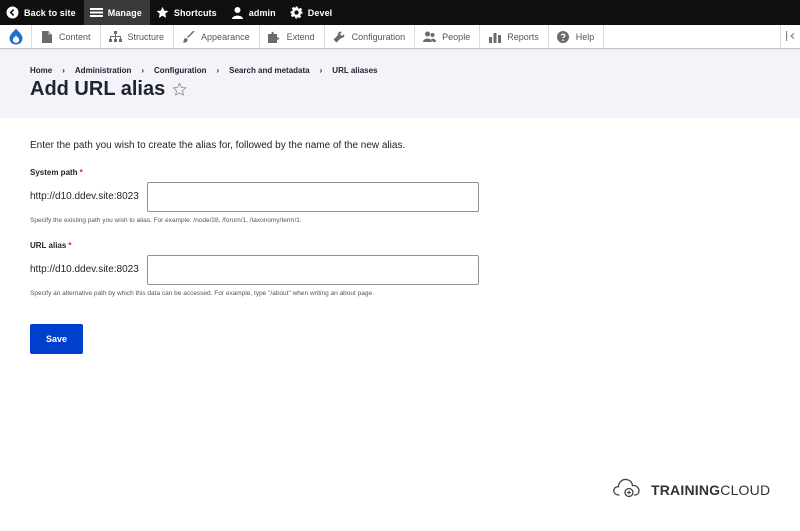 This screenshot has width=800, height=531. I want to click on breadcrumb-home: Home, so click(41, 70).